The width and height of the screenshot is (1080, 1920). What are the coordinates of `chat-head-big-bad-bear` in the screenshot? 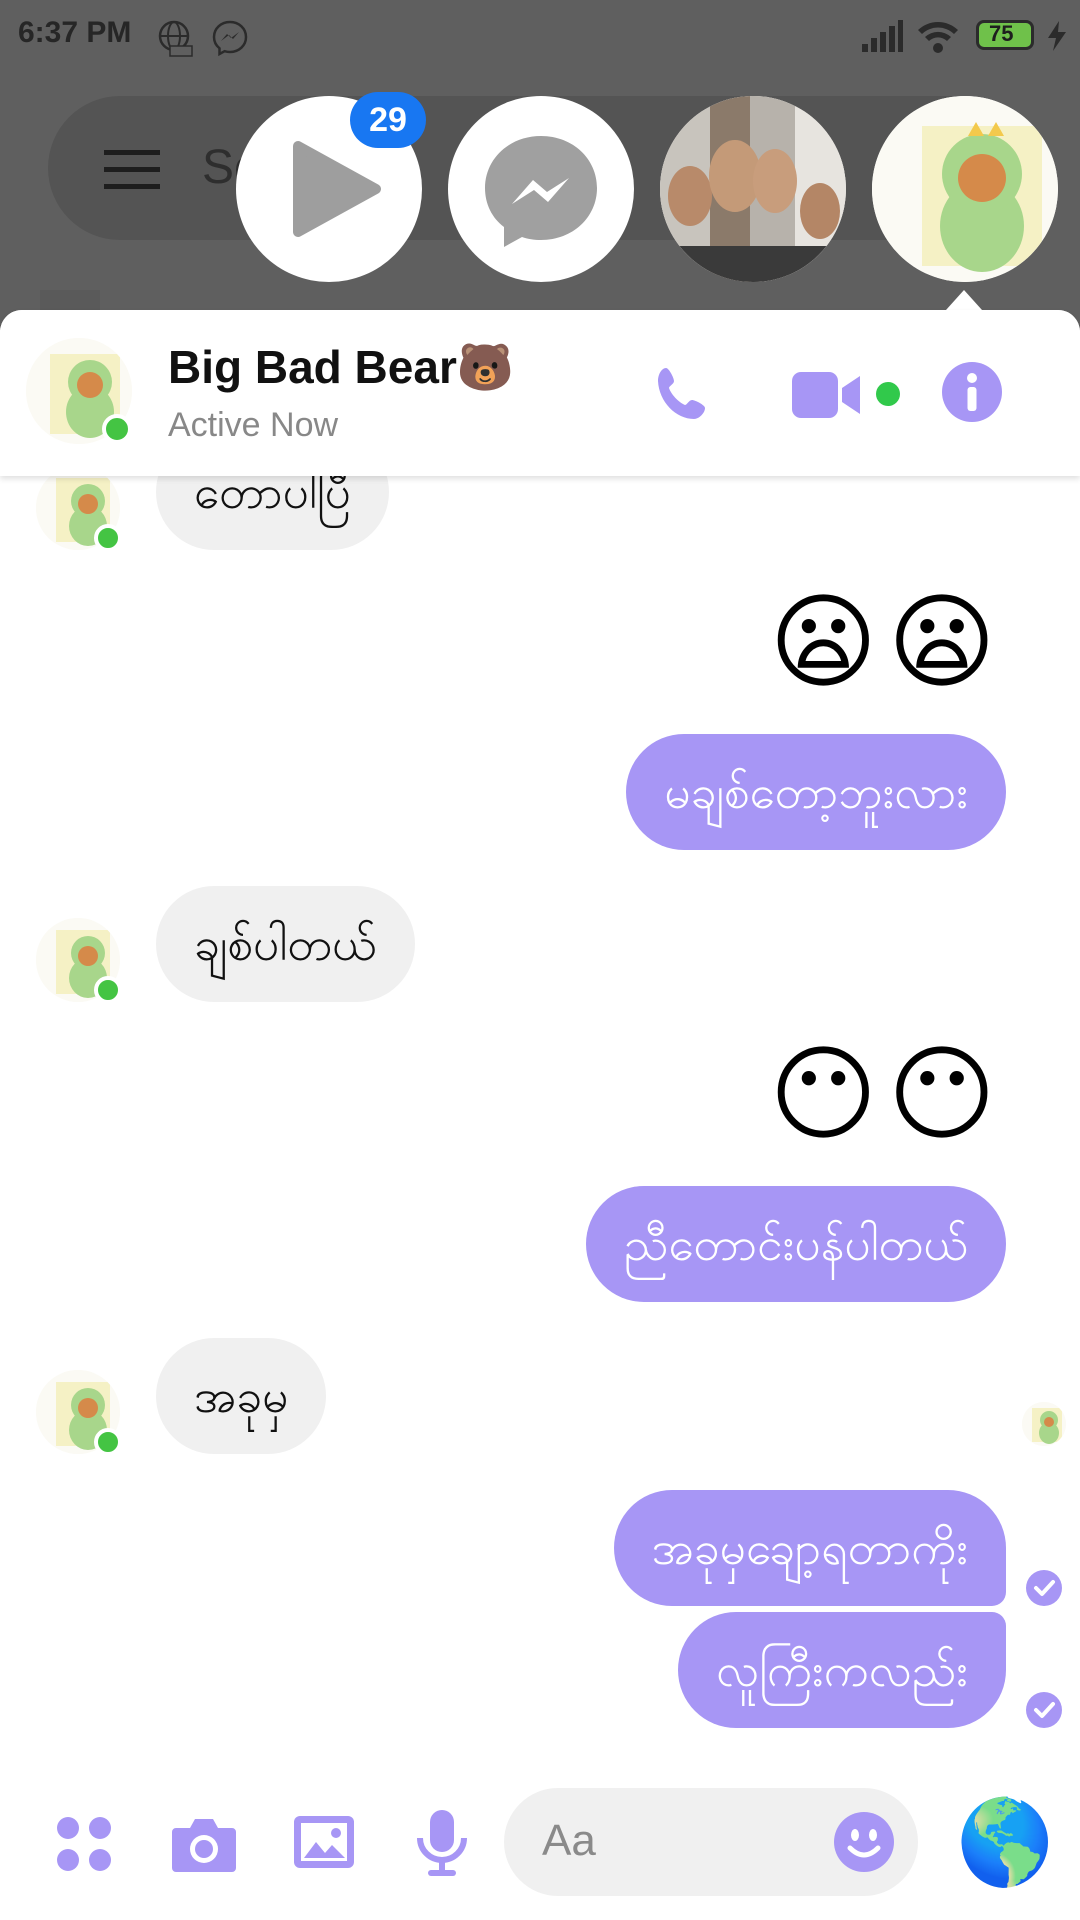 It's located at (965, 189).